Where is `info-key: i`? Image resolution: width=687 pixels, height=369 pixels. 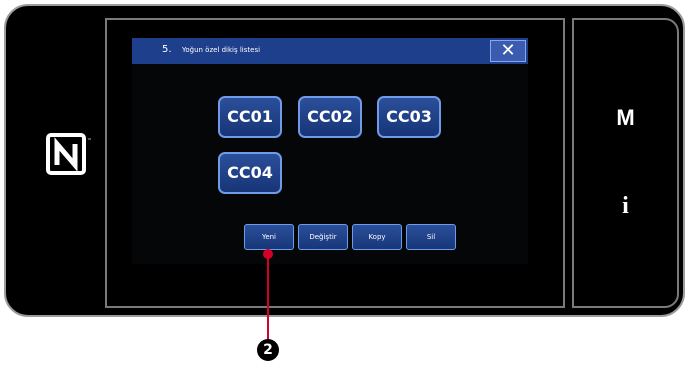
info-key: i is located at coordinates (625, 206).